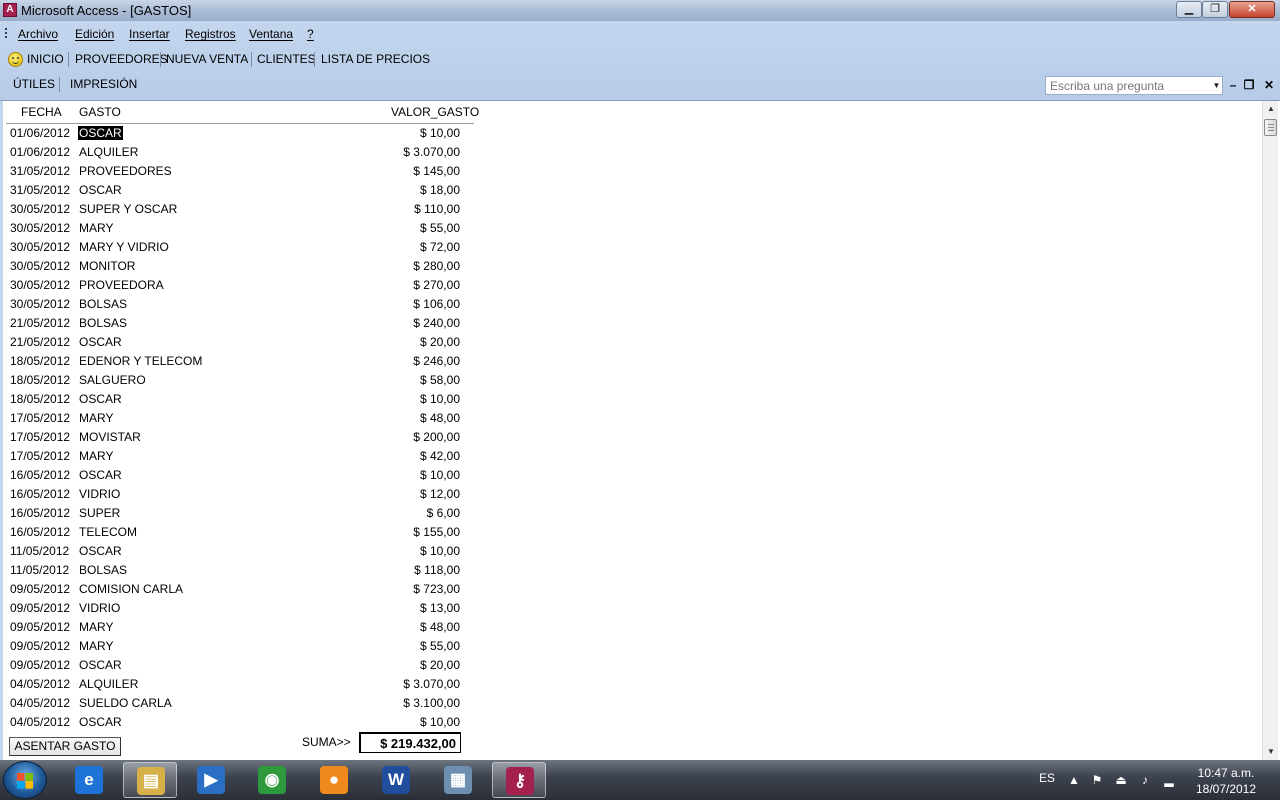 This screenshot has height=800, width=1280. Describe the element at coordinates (210, 34) in the screenshot. I see `menu-registros: Registros` at that location.